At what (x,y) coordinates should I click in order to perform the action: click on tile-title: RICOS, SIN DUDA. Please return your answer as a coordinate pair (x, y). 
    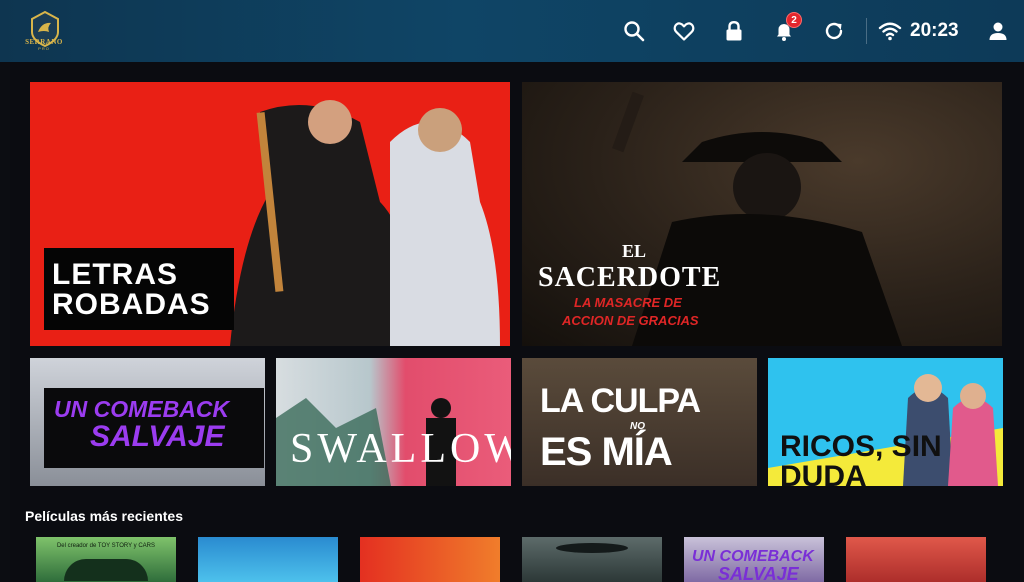
    Looking at the image, I should click on (861, 458).